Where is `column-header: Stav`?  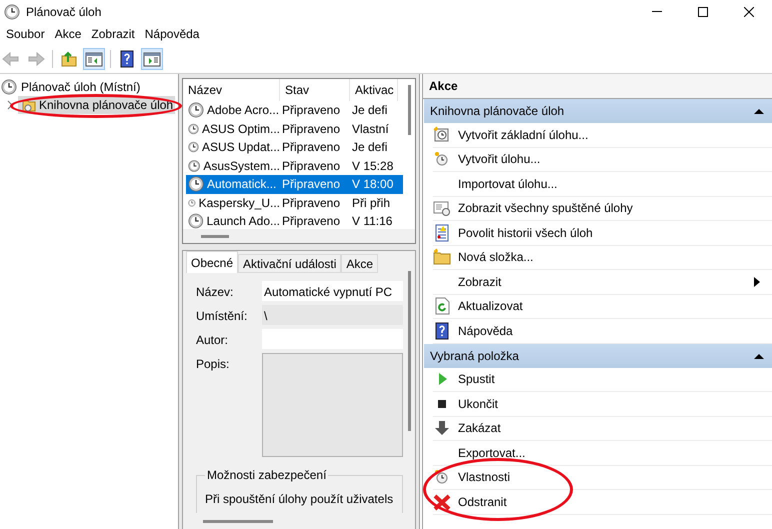
column-header: Stav is located at coordinates (315, 90).